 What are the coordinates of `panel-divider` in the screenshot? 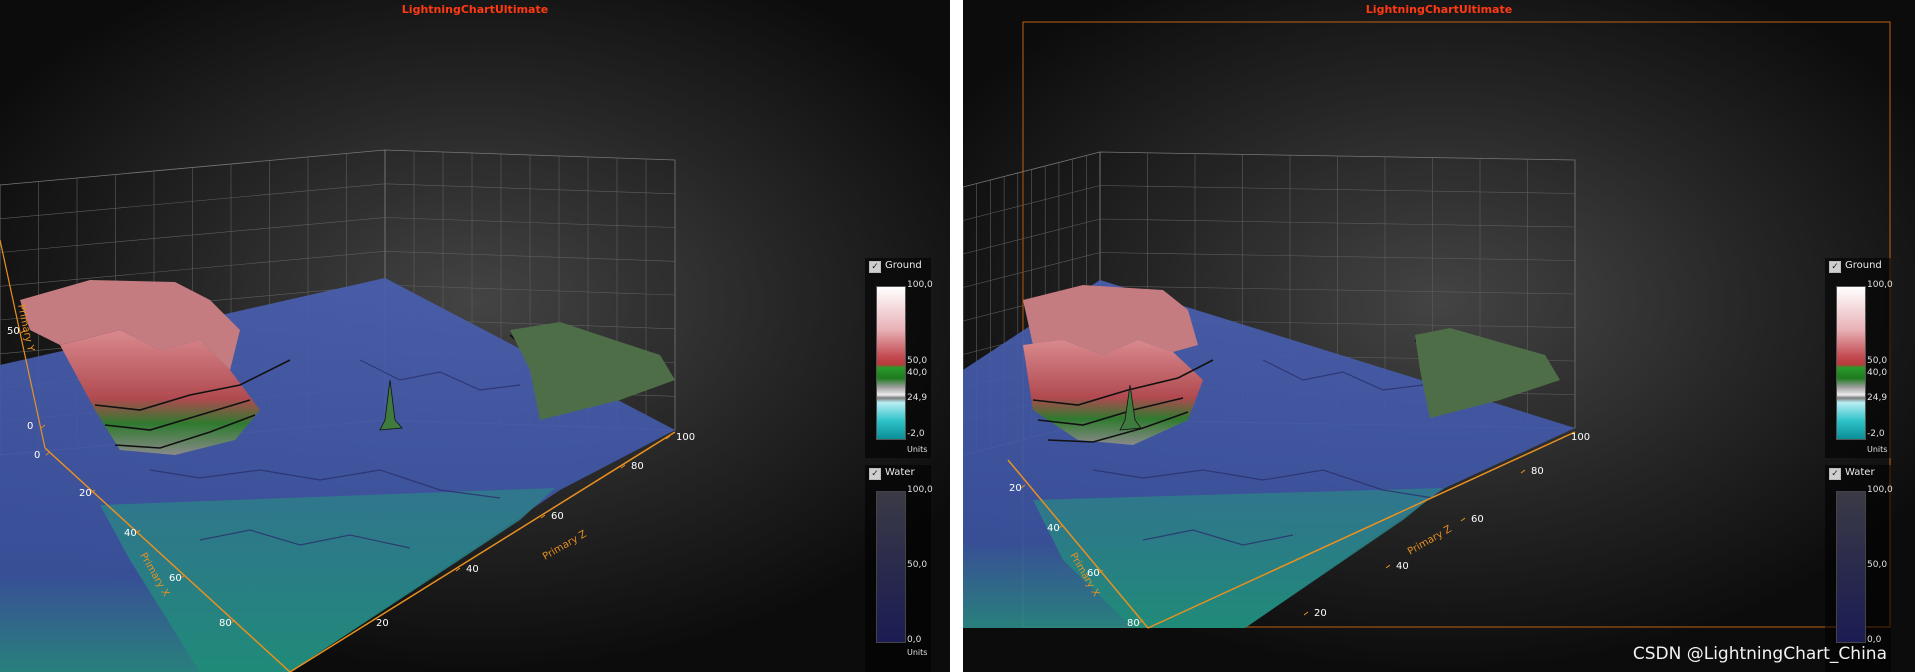 It's located at (956, 336).